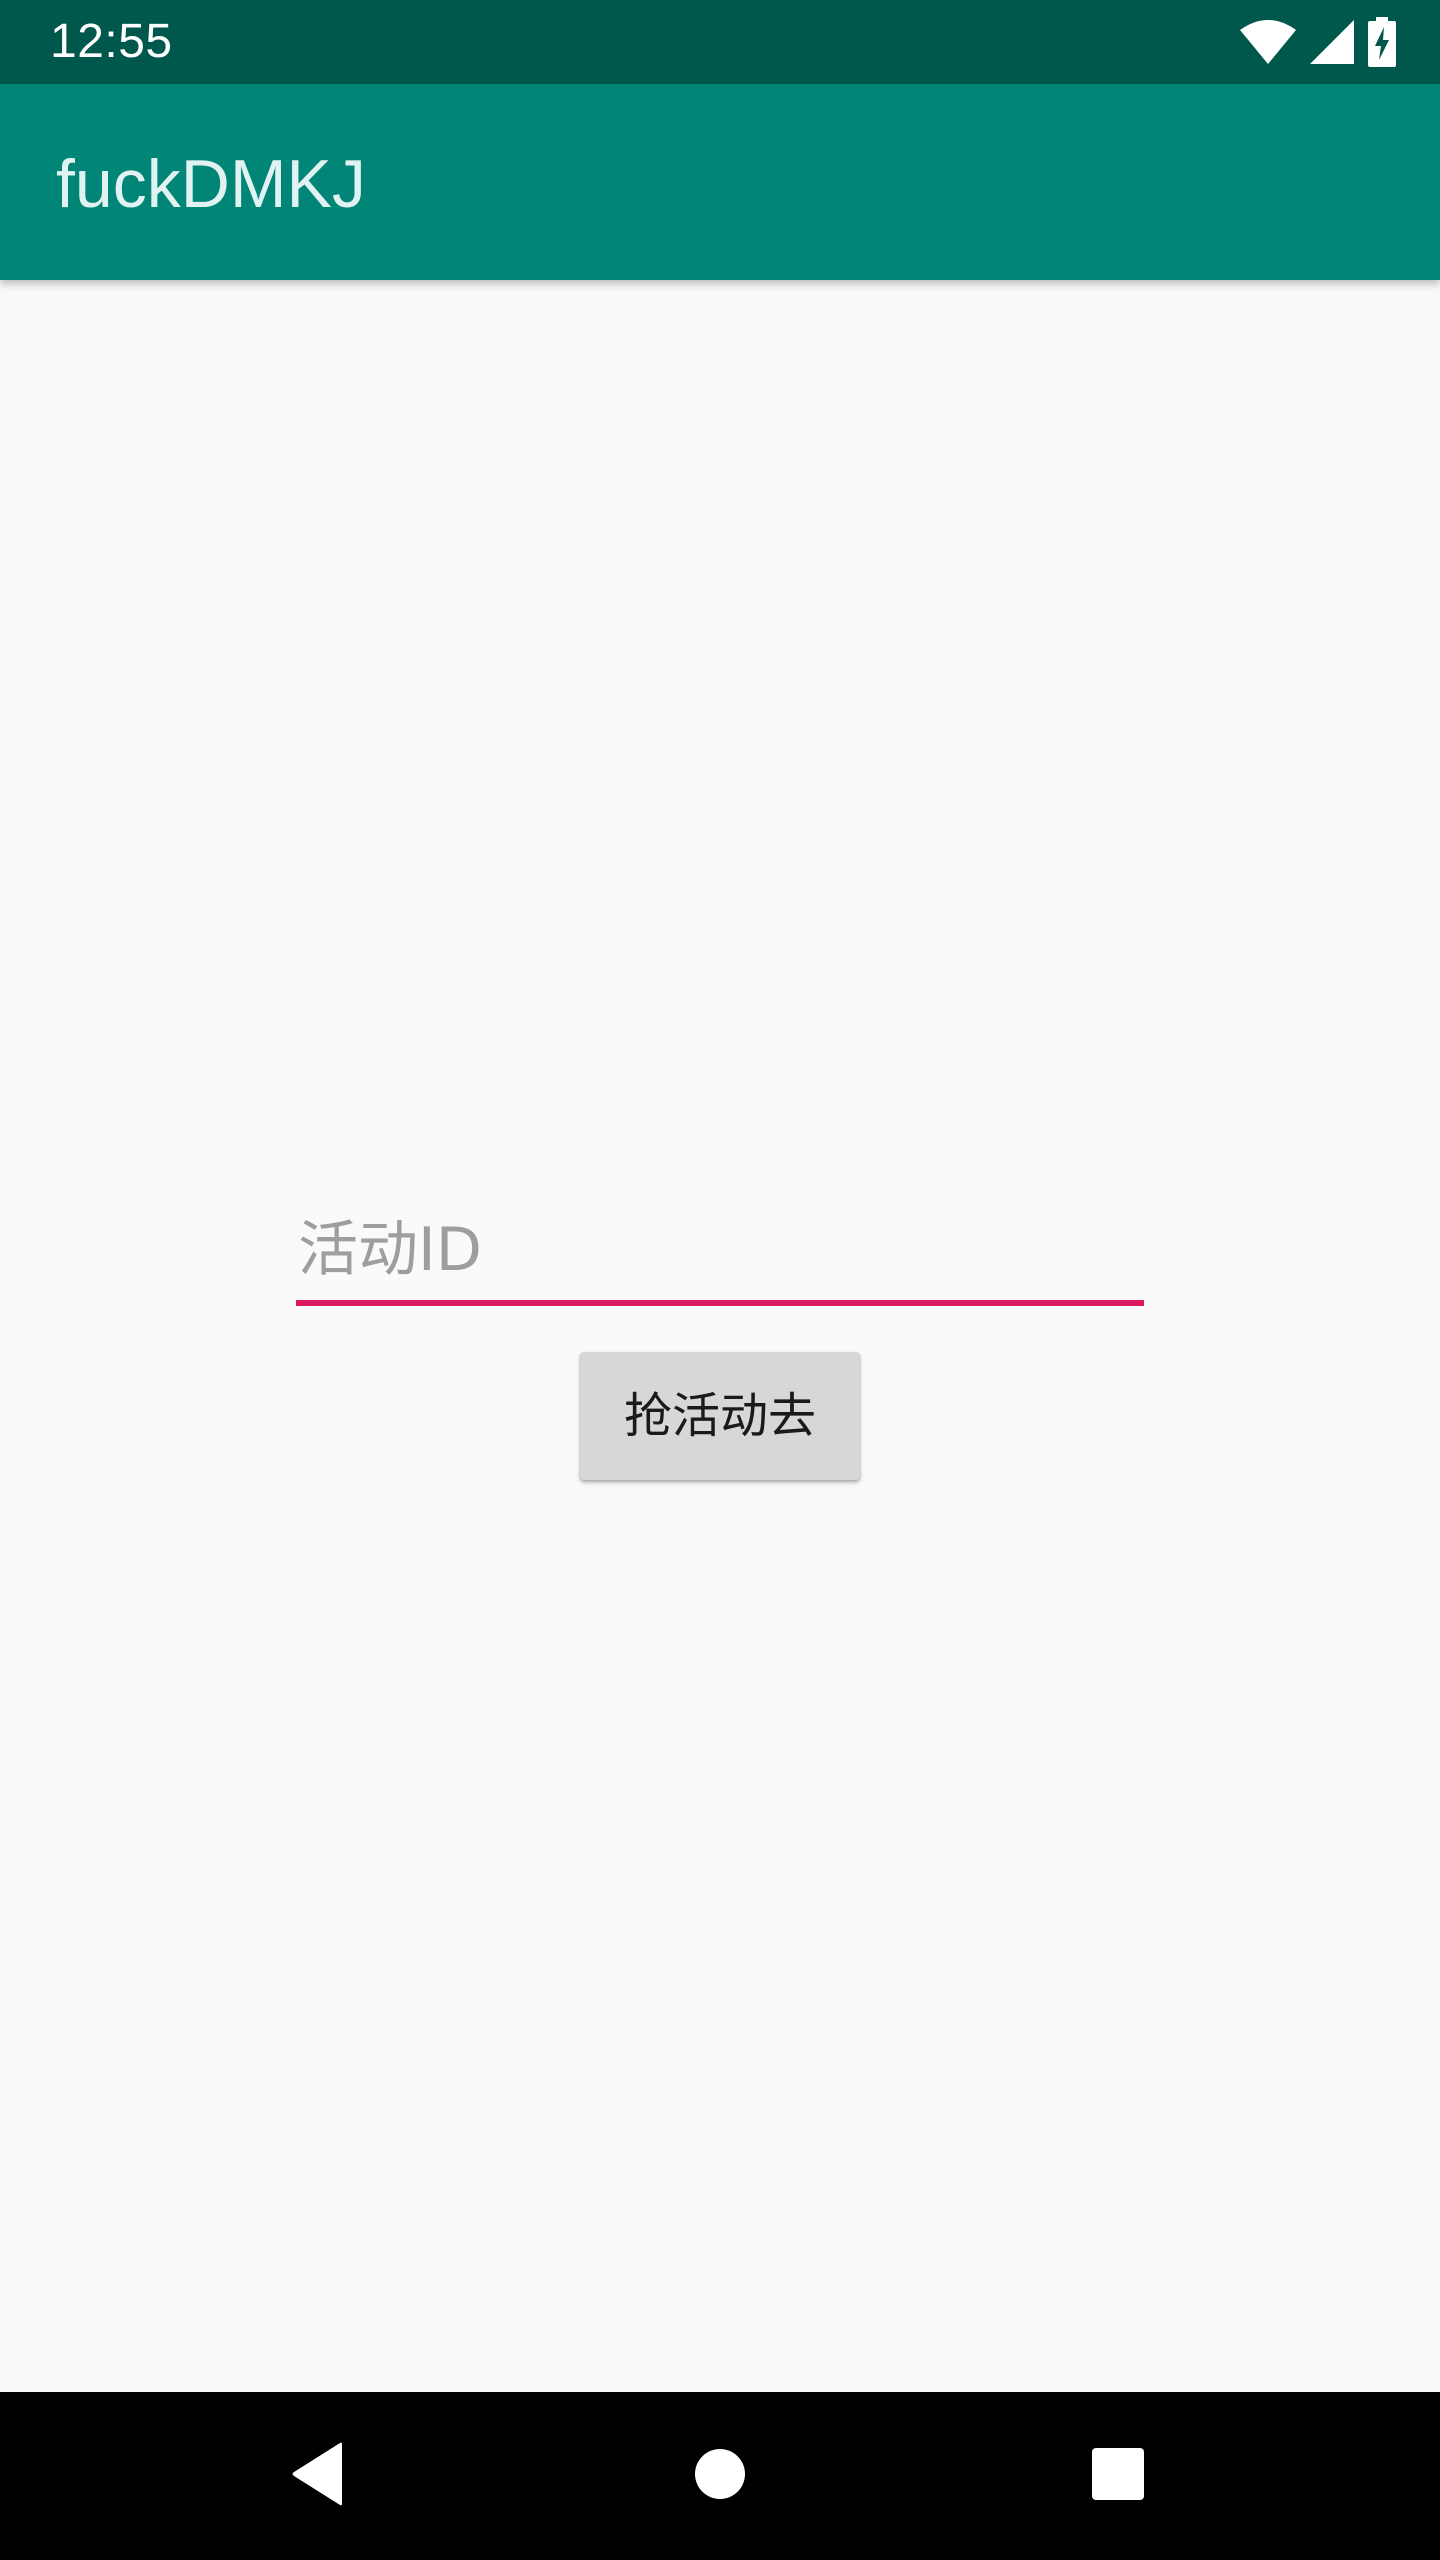  I want to click on app-bar: fuckDMKJ, so click(720, 182).